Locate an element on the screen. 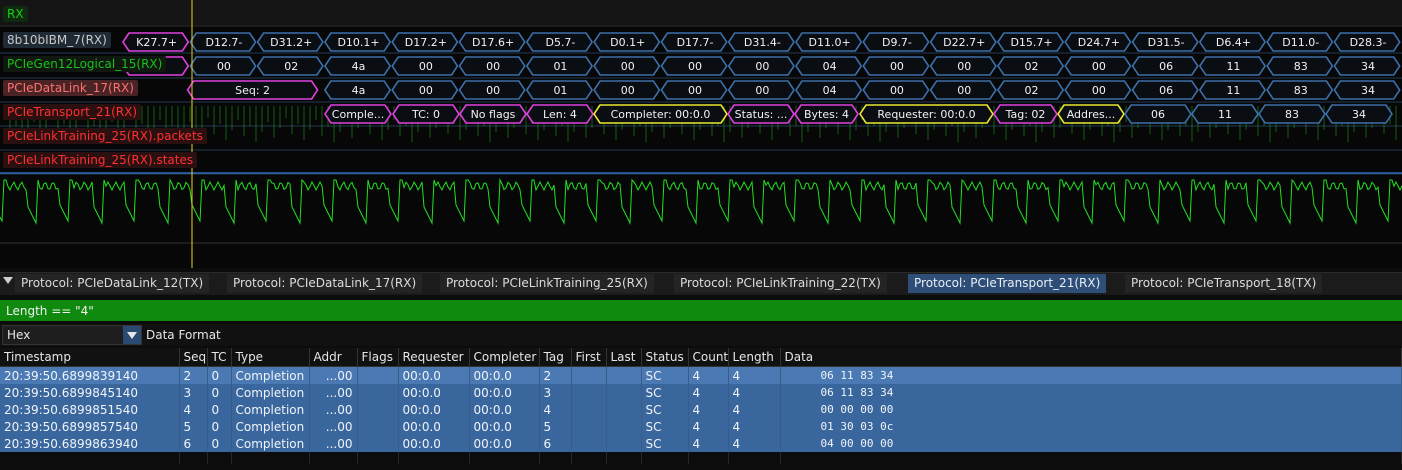 This screenshot has width=1402, height=470. byte-label: 02 is located at coordinates (291, 66).